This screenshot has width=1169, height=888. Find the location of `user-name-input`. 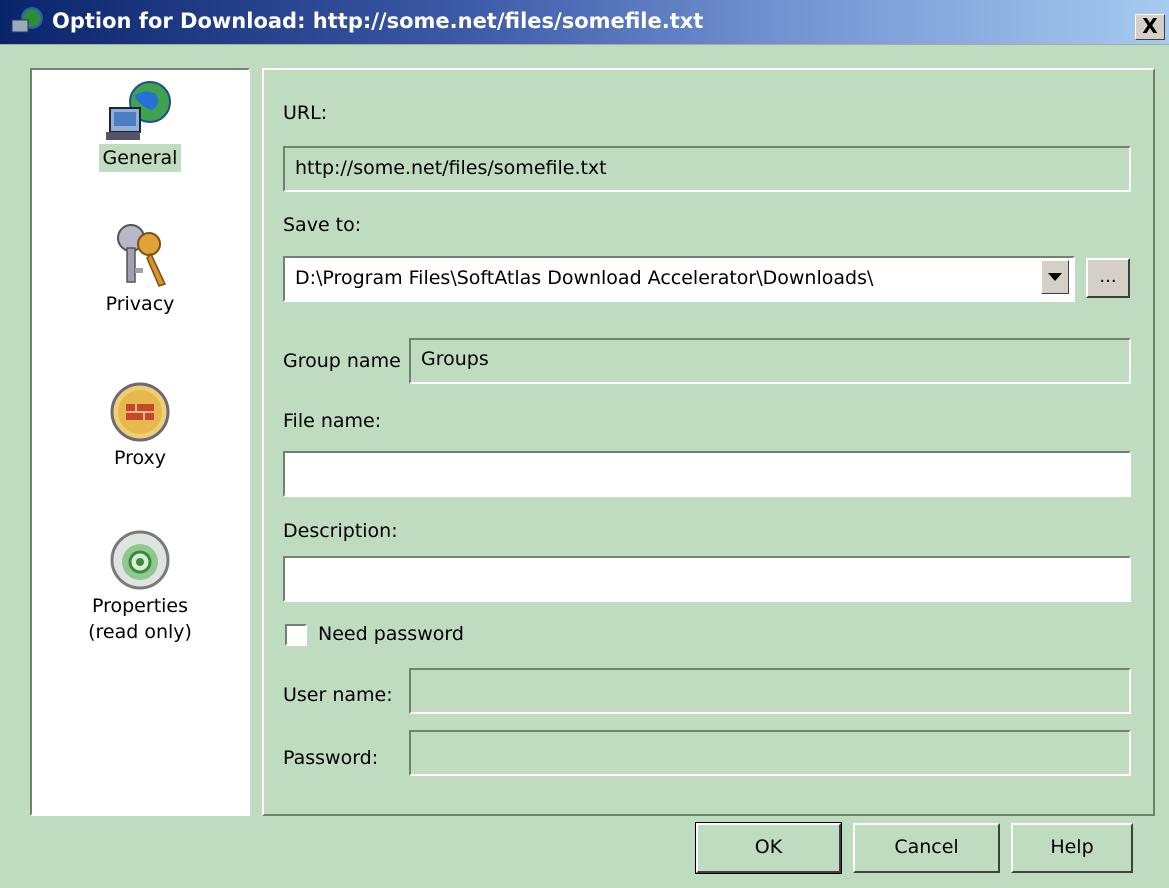

user-name-input is located at coordinates (770, 691).